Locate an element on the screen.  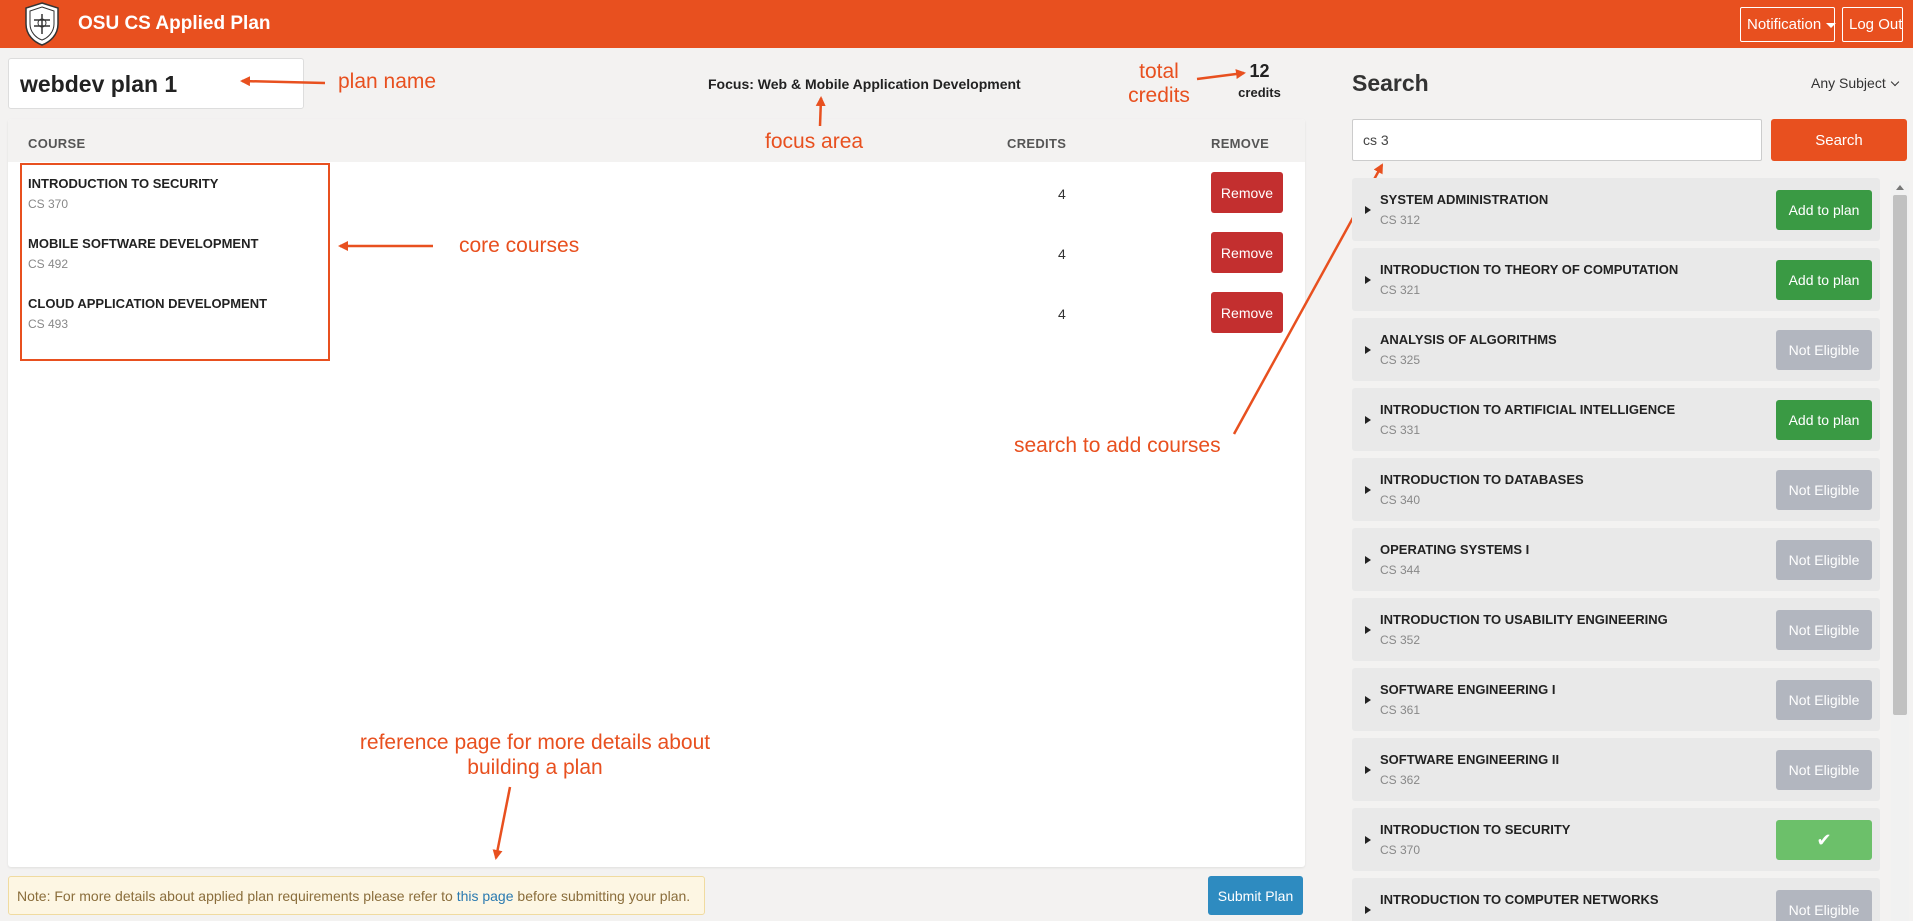
annotation-total-credits-line1: total is located at coordinates (1159, 71).